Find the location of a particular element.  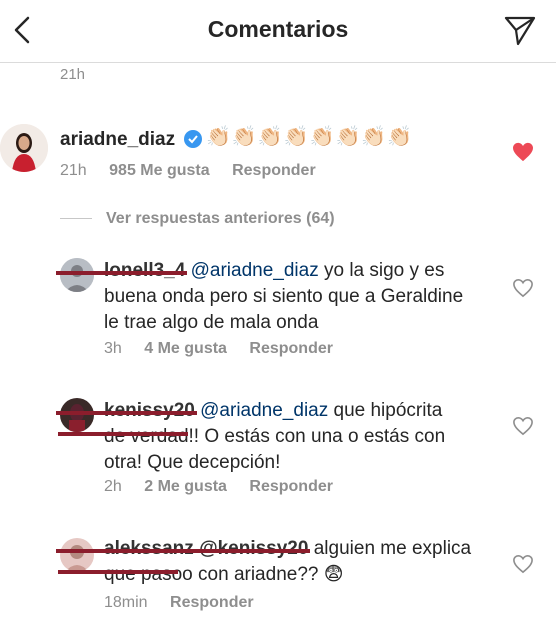

reply-meta: 2h 2 Me gusta Responder is located at coordinates (227, 487).